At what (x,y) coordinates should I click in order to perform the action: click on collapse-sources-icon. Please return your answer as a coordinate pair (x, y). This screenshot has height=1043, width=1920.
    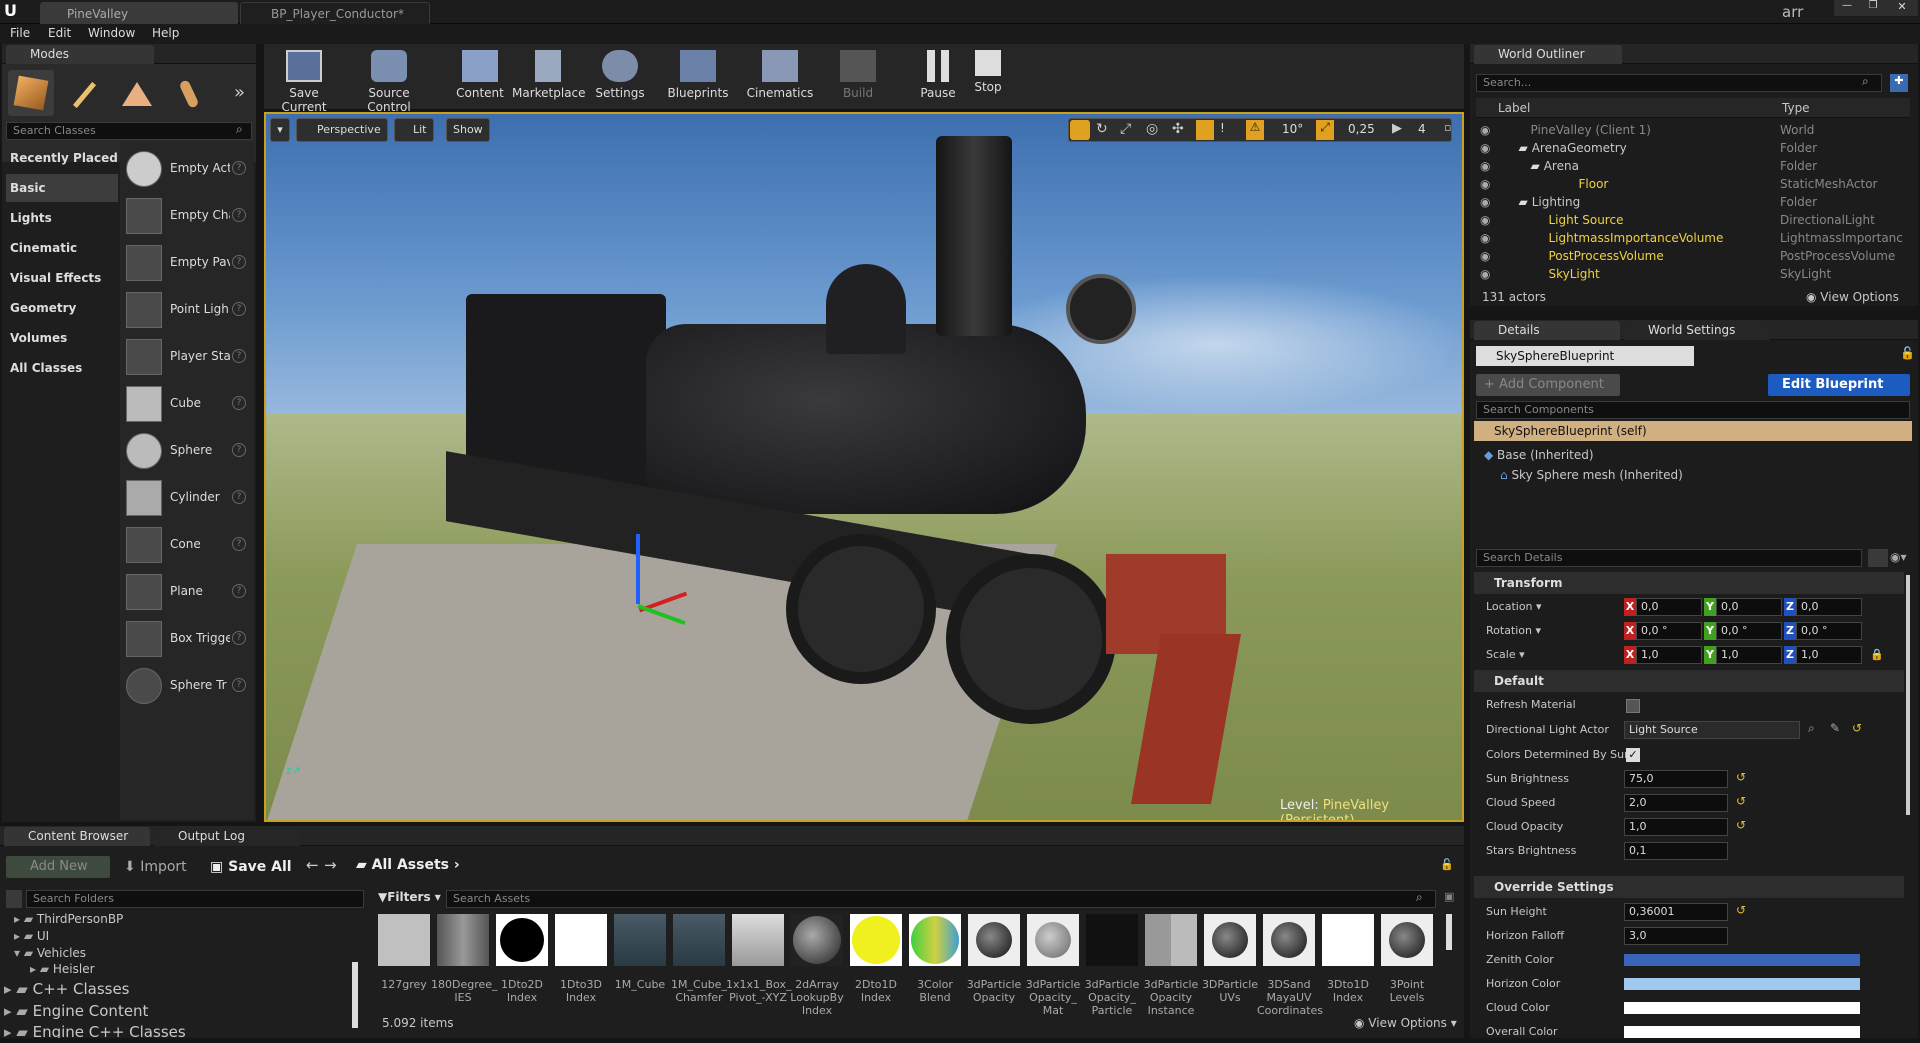
    Looking at the image, I should click on (14, 899).